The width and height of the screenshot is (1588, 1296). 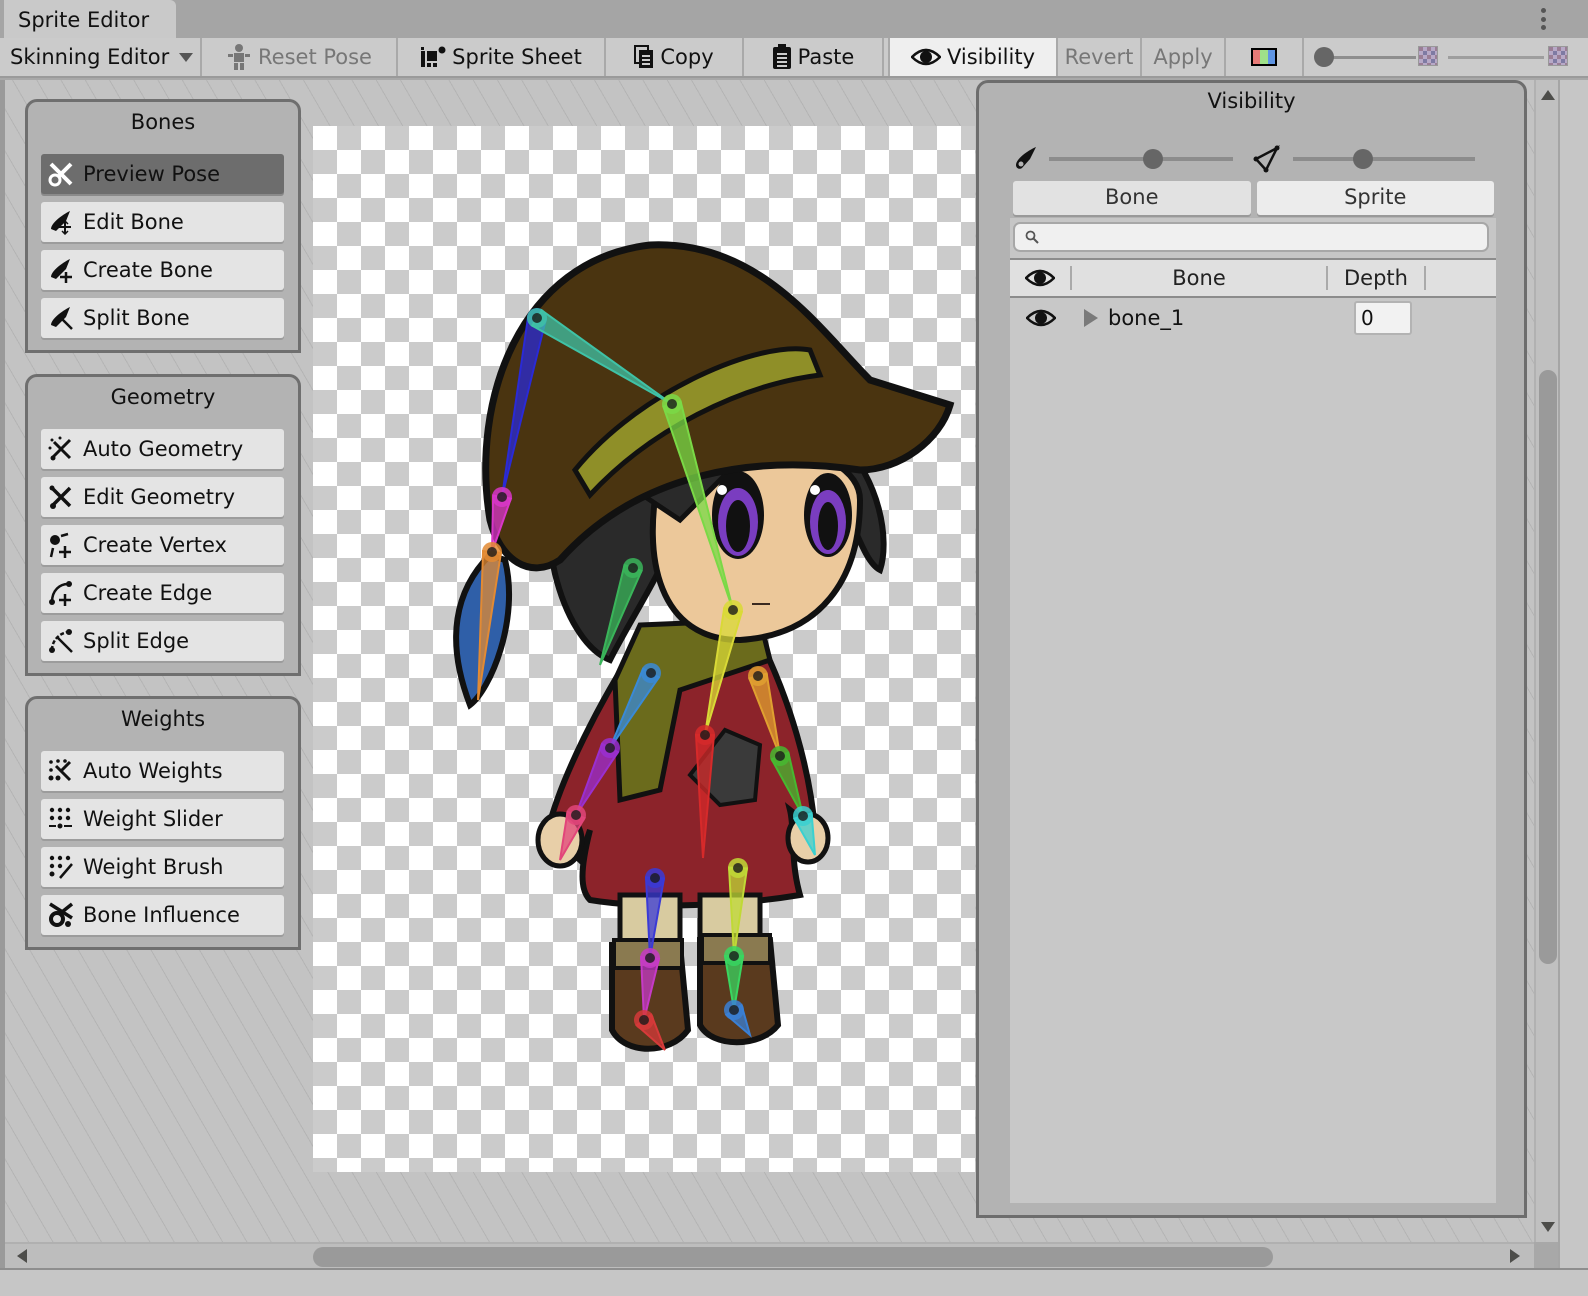 I want to click on sprite-sheet-icon, so click(x=433, y=56).